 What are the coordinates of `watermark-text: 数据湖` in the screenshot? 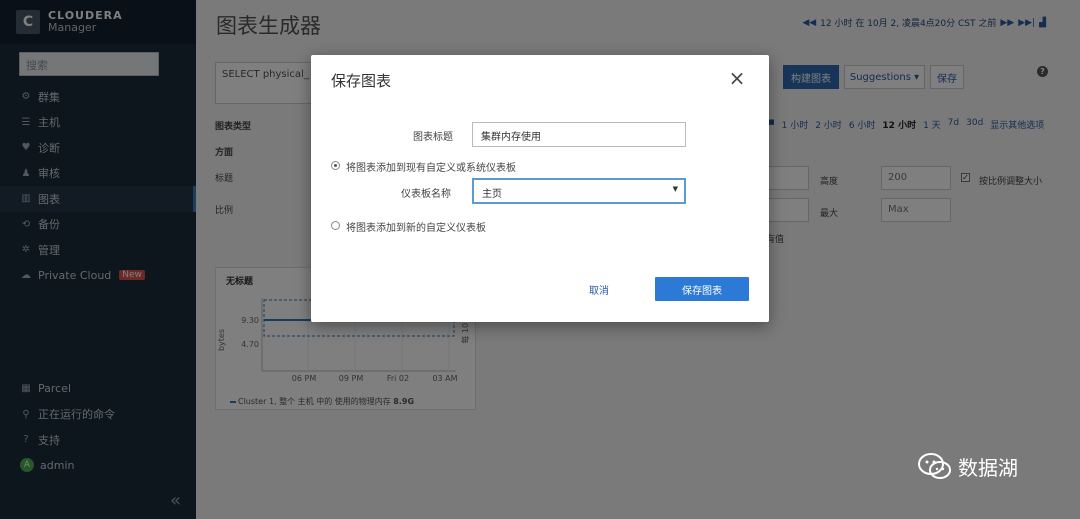 It's located at (988, 468).